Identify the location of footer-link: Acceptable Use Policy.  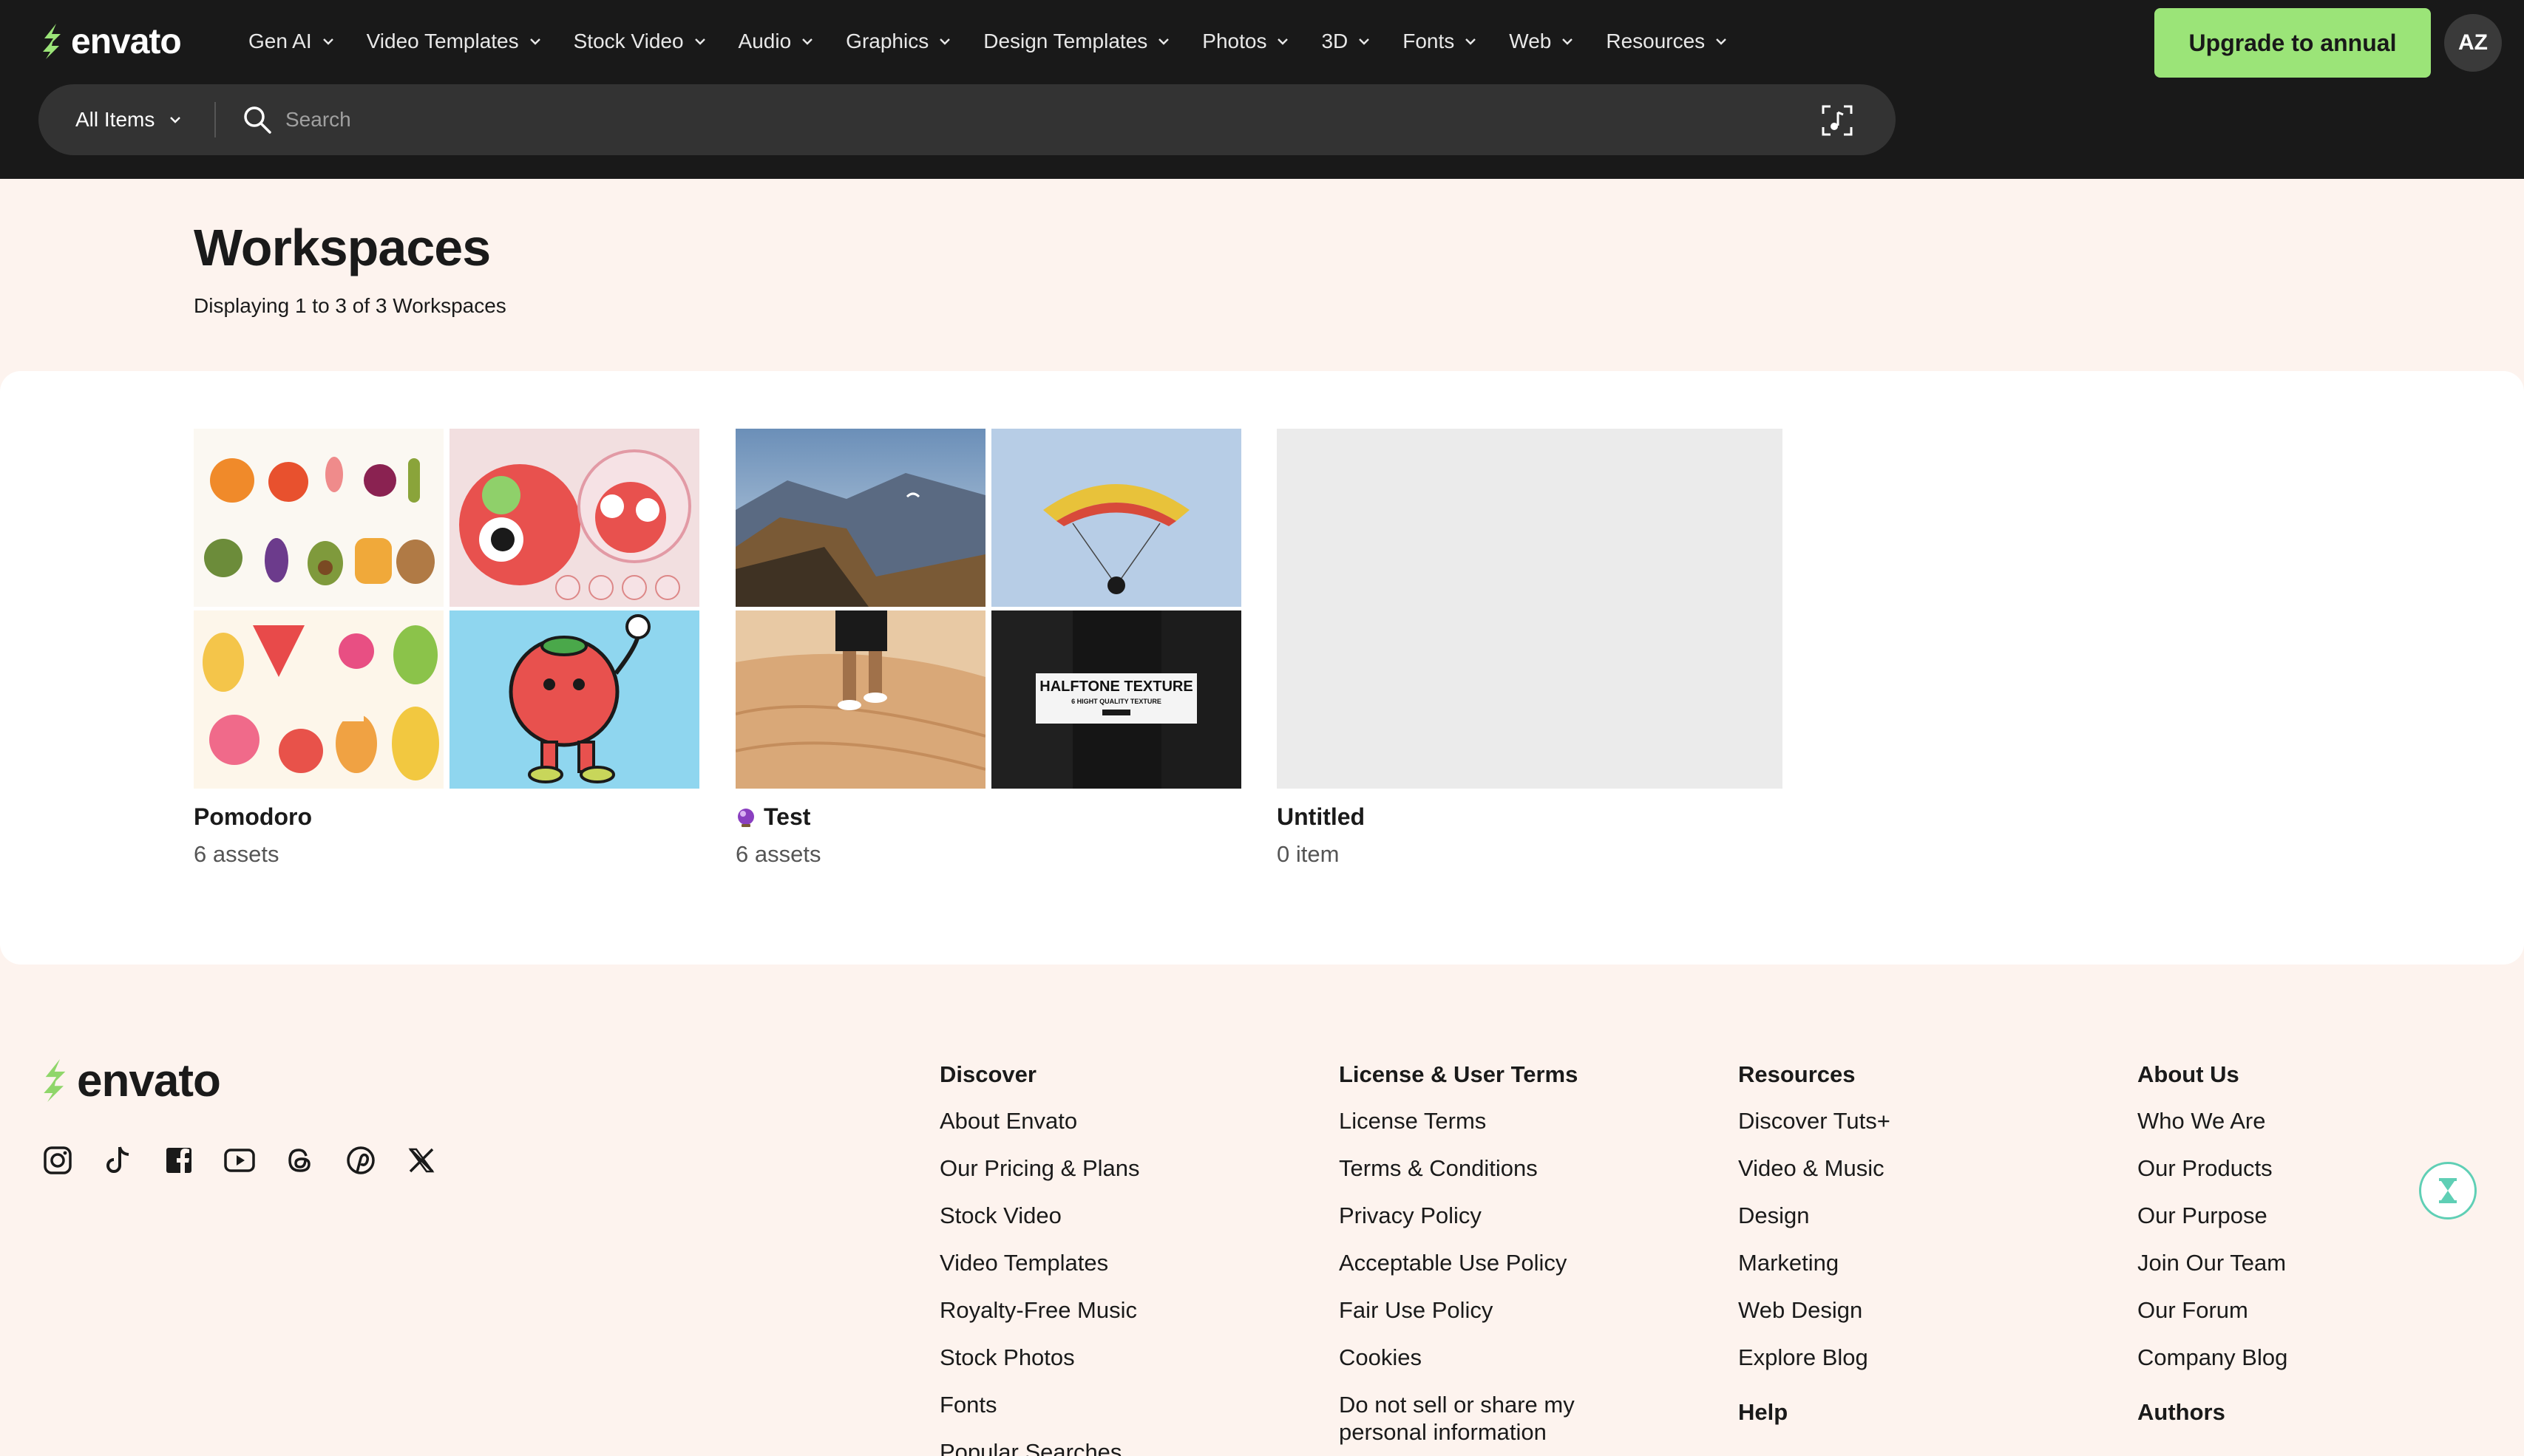
(1494, 1262).